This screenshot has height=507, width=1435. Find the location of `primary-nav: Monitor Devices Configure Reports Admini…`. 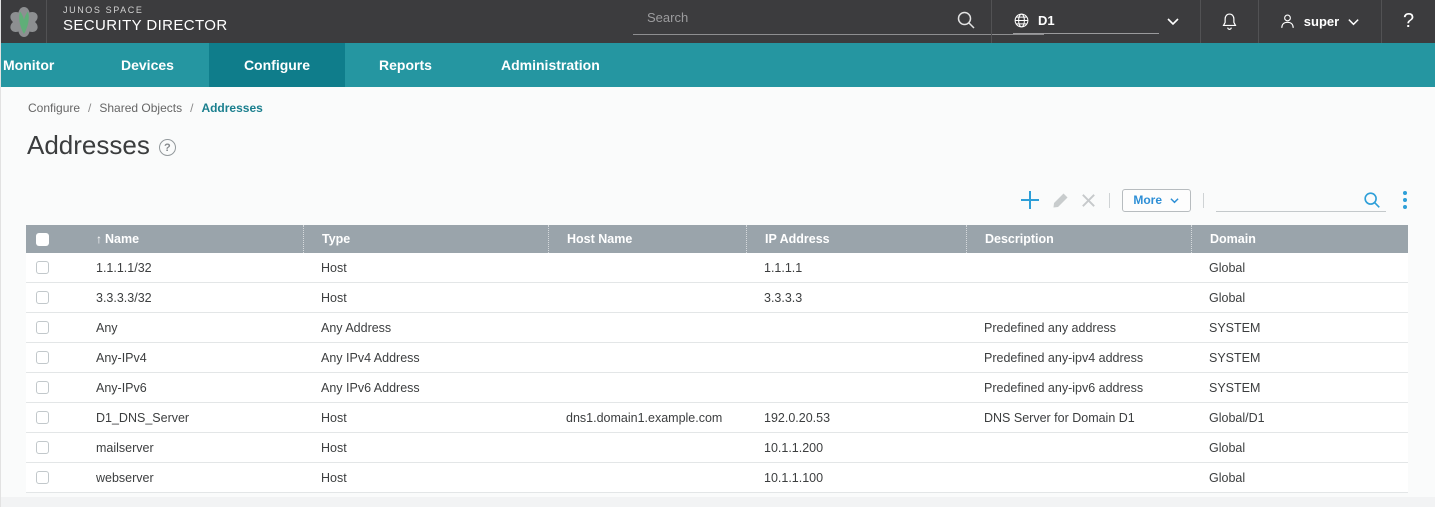

primary-nav: Monitor Devices Configure Reports Admini… is located at coordinates (718, 65).